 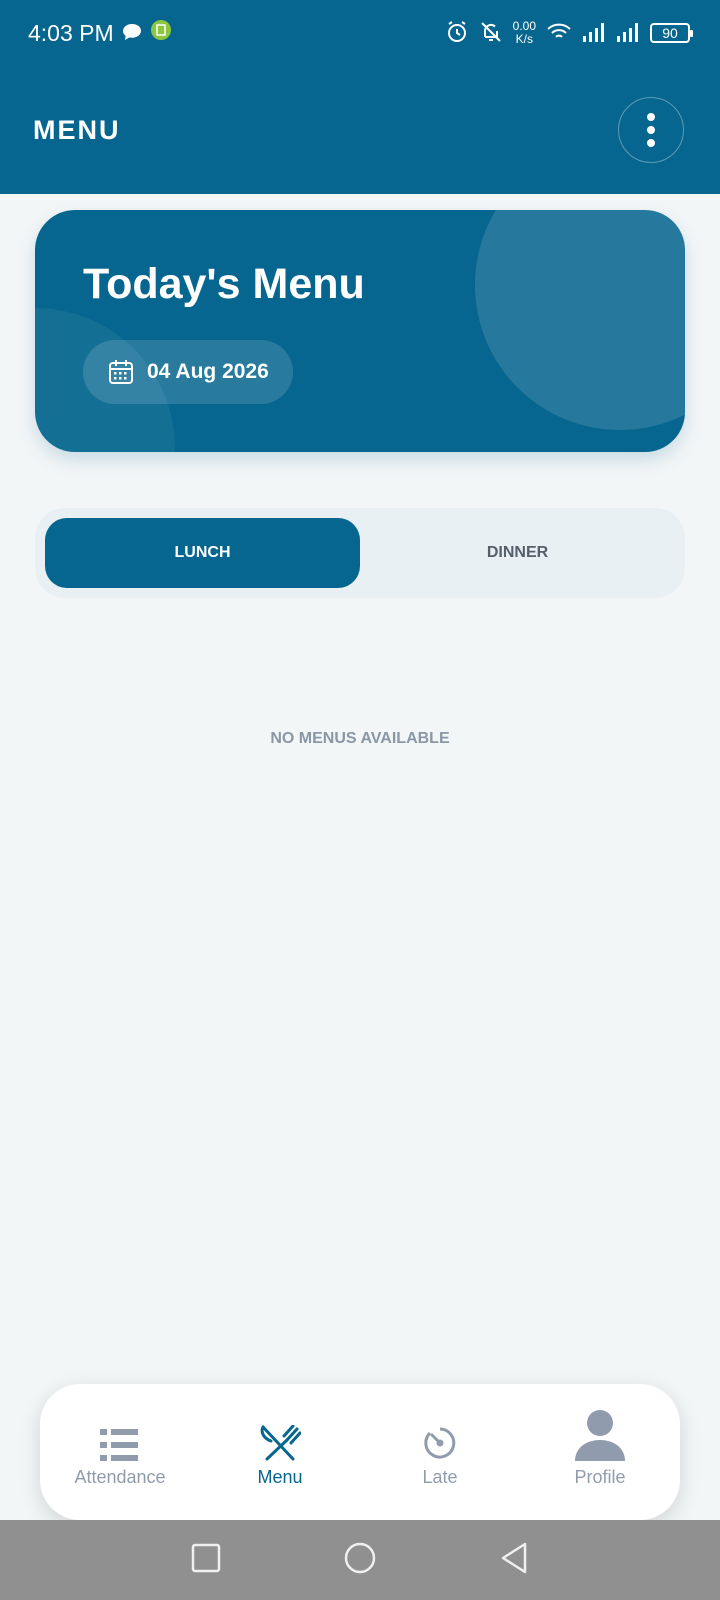 What do you see at coordinates (161, 33) in the screenshot?
I see `app-notification-icon` at bounding box center [161, 33].